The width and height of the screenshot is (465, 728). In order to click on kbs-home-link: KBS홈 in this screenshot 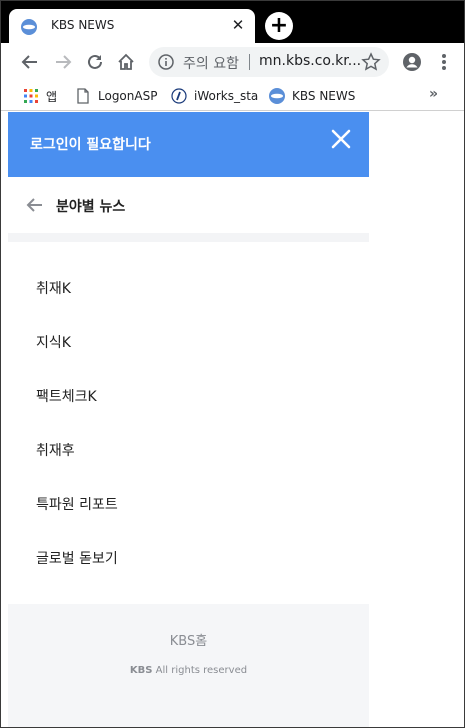, I will do `click(188, 639)`.